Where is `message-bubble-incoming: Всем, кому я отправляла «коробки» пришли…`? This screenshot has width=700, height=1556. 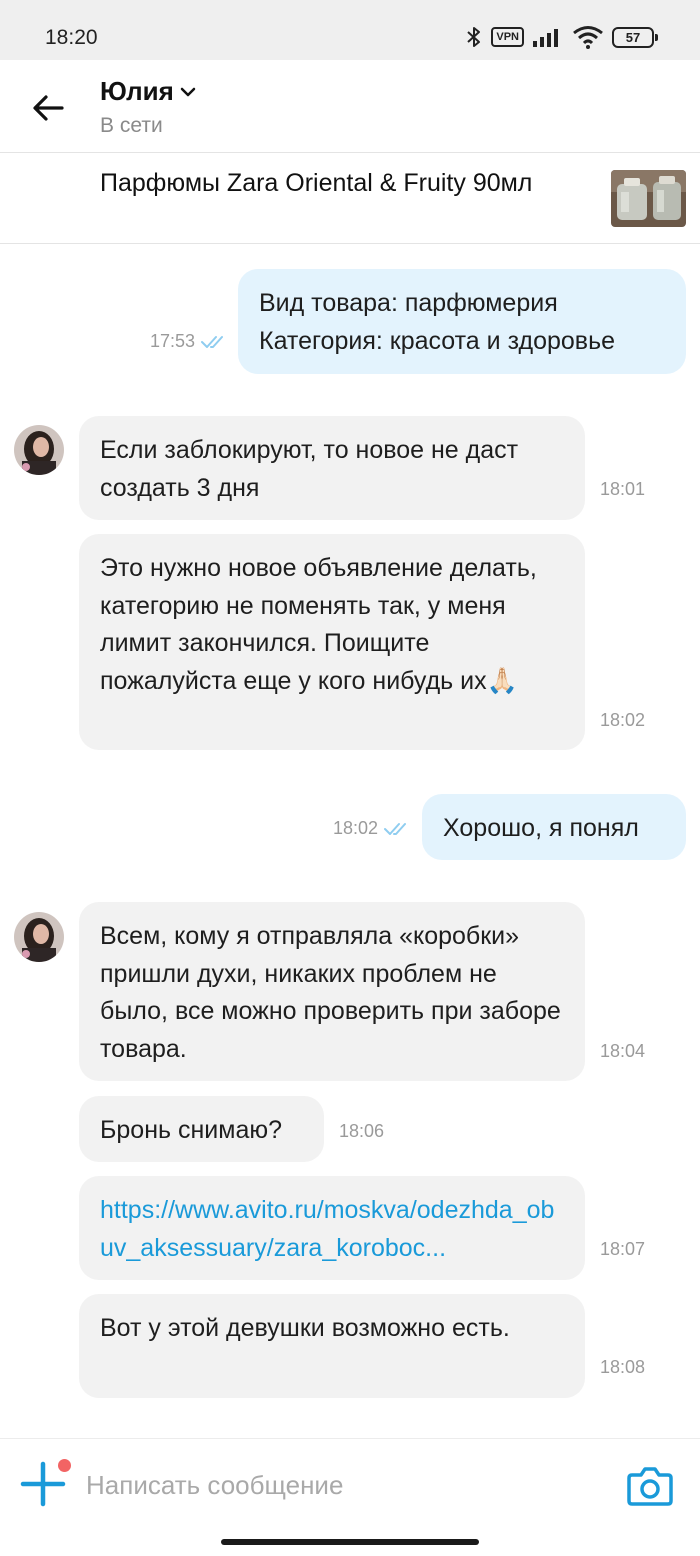
message-bubble-incoming: Всем, кому я отправляла «коробки» пришли… is located at coordinates (332, 991).